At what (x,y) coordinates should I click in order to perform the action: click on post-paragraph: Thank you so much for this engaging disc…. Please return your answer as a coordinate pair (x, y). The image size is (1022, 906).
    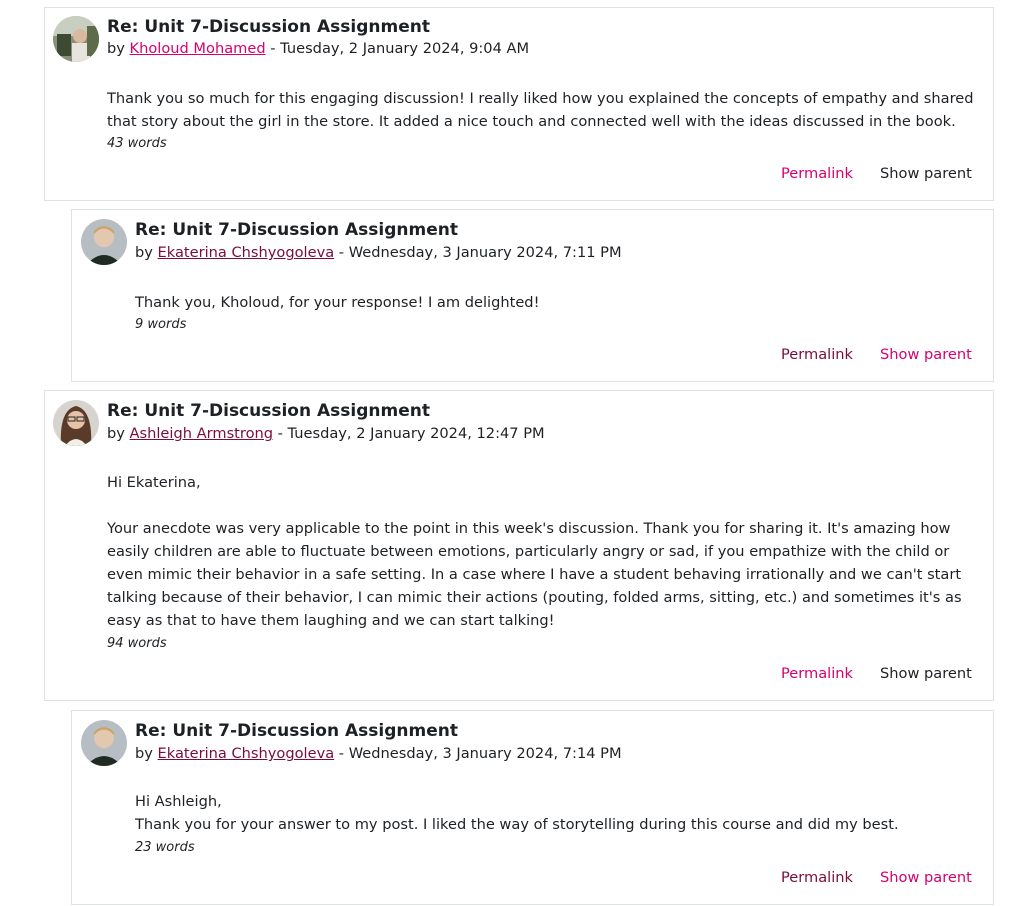
    Looking at the image, I should click on (540, 110).